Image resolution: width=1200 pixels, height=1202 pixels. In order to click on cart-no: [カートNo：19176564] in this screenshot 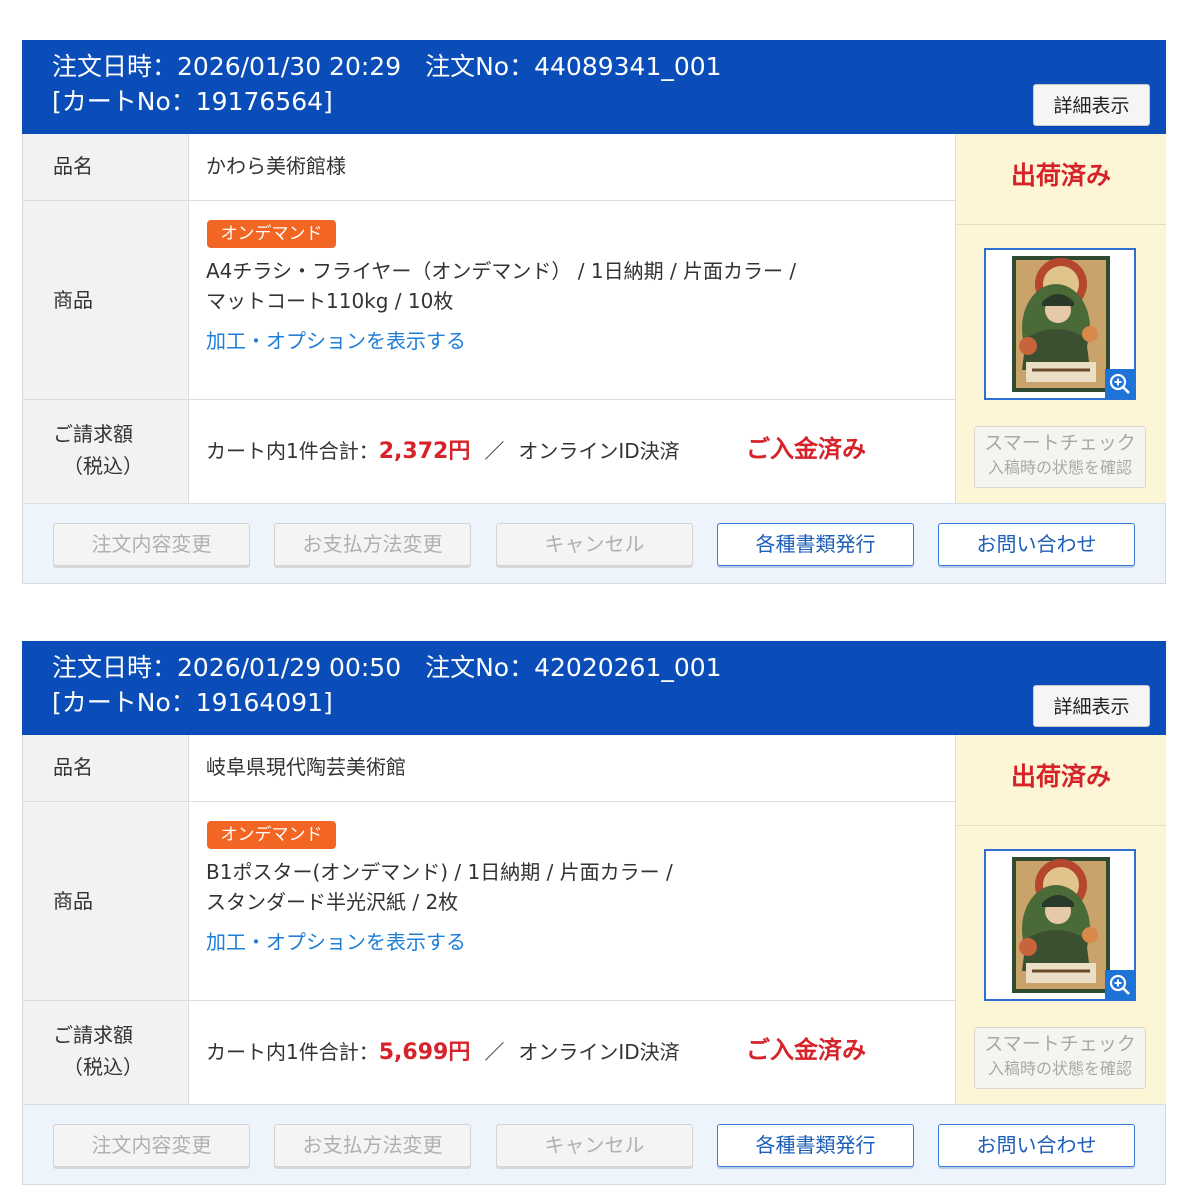, I will do `click(192, 102)`.